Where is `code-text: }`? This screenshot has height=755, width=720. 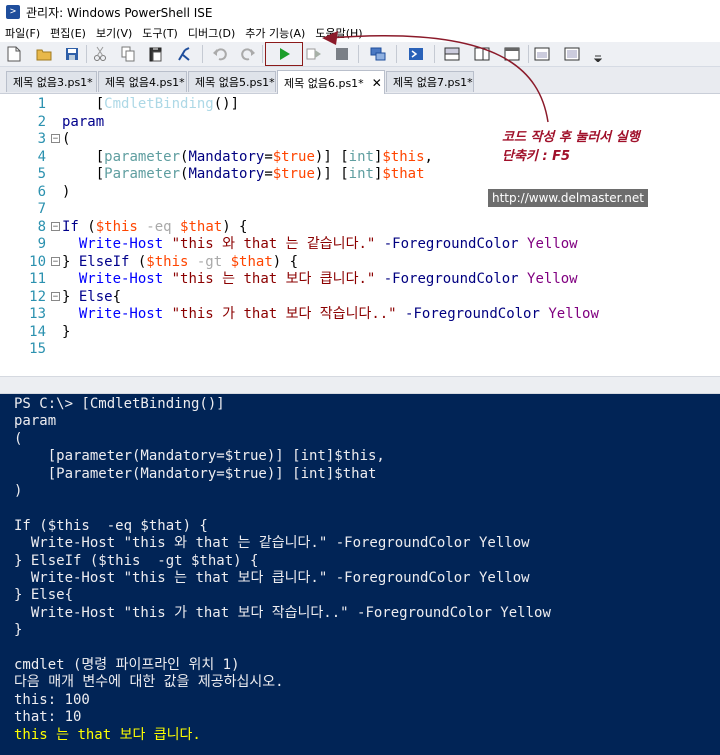
code-text: } is located at coordinates (66, 332).